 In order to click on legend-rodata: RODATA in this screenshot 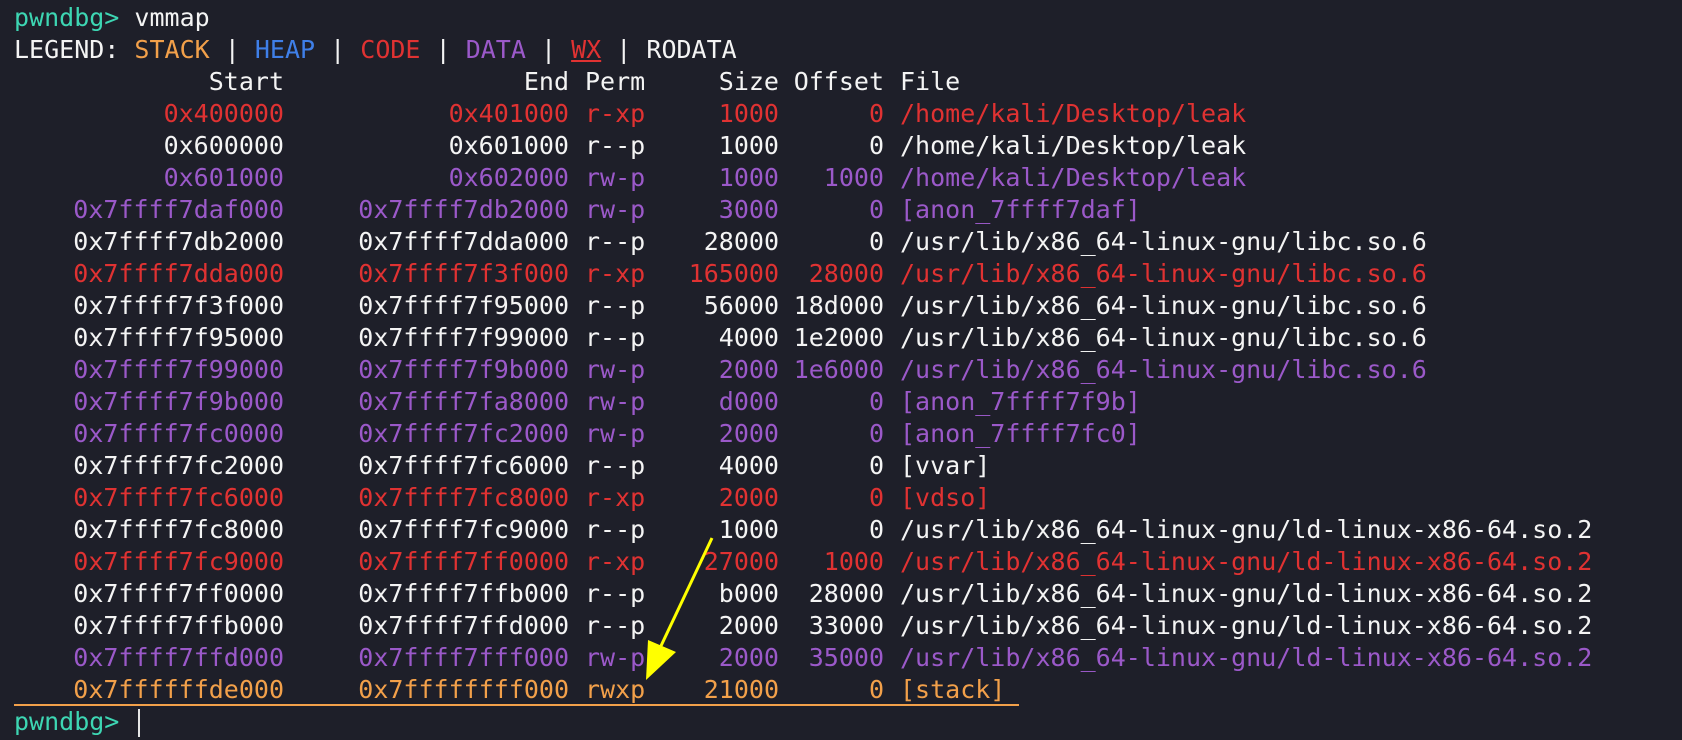, I will do `click(691, 49)`.